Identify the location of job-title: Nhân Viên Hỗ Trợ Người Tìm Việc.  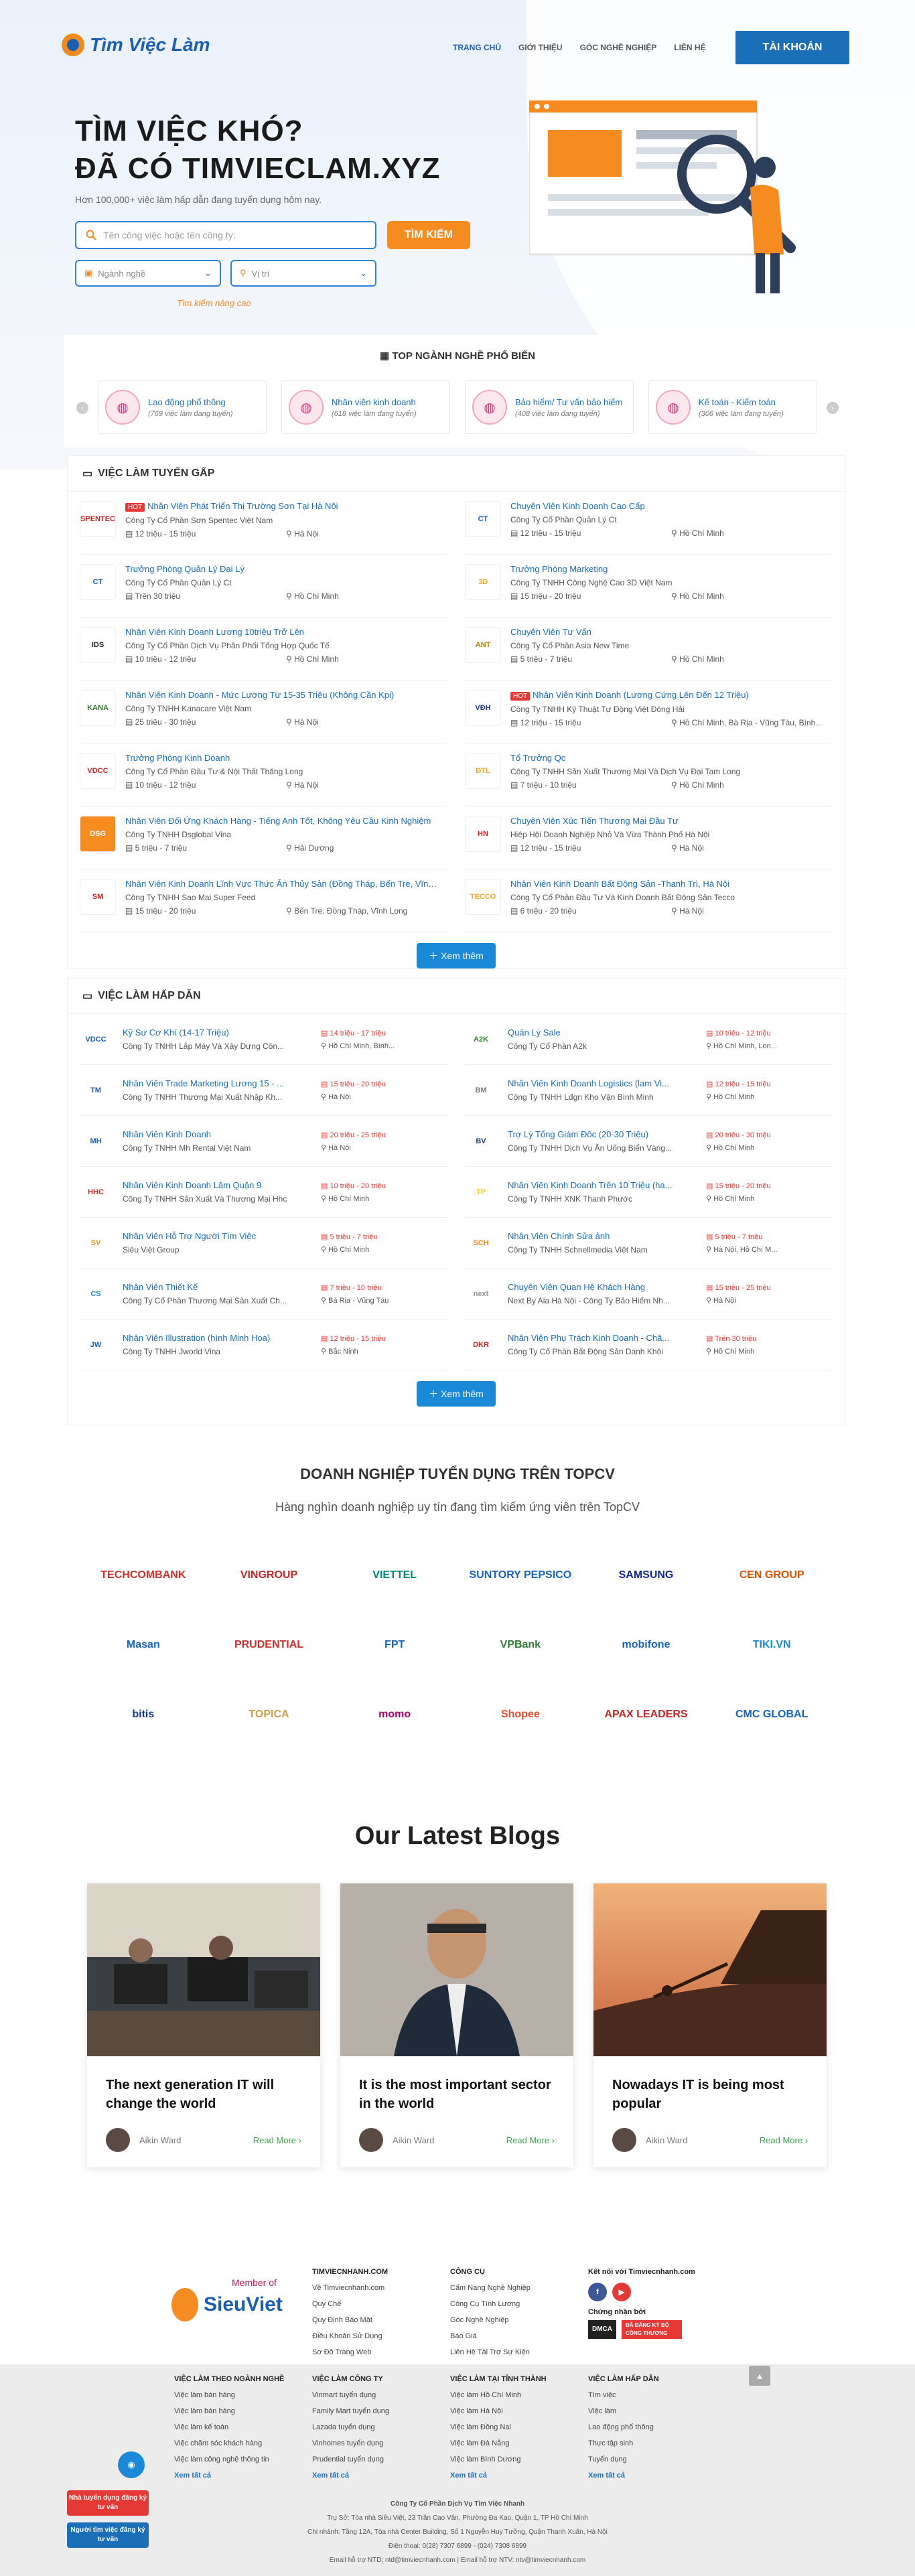
(216, 1236).